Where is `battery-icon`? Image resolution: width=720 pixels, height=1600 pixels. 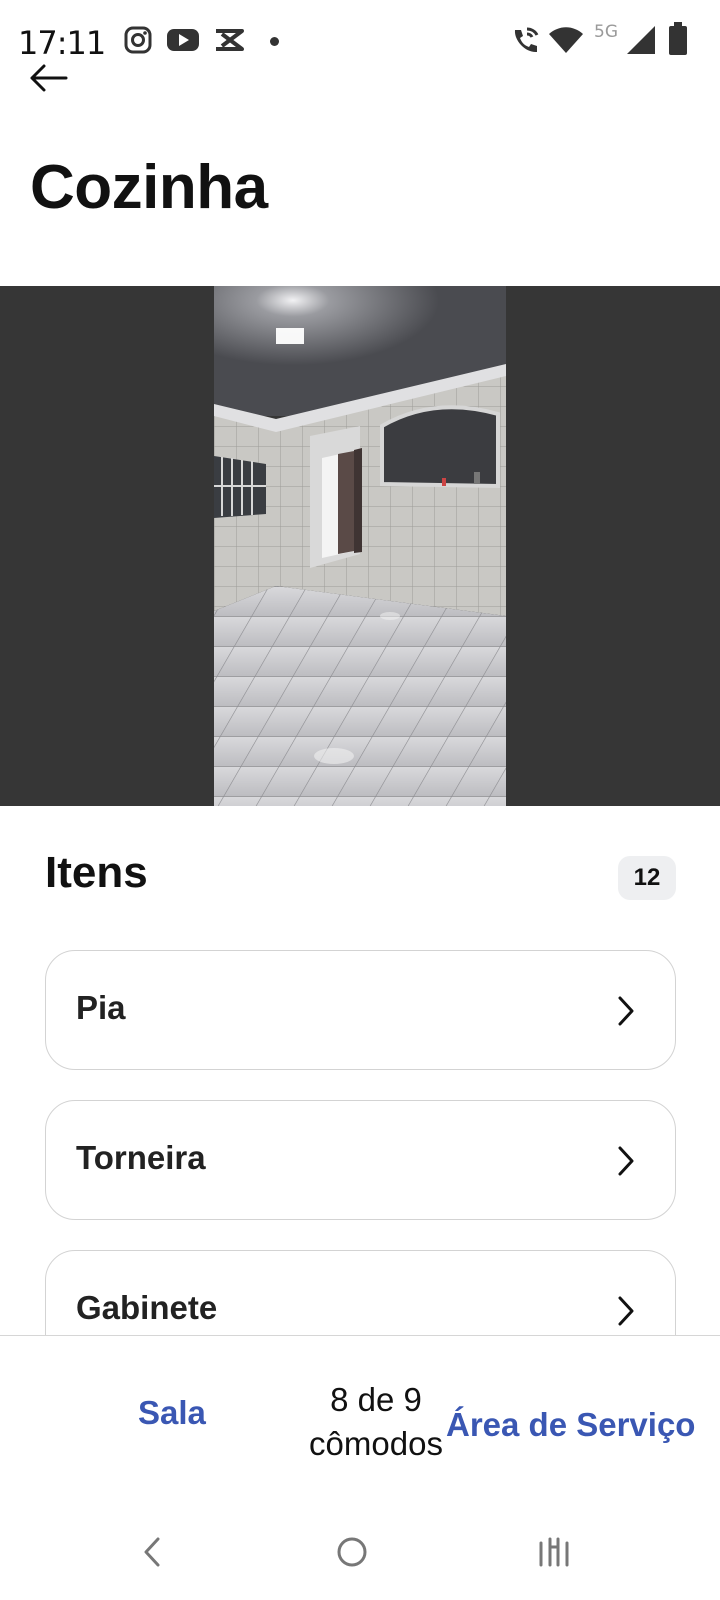 battery-icon is located at coordinates (678, 41).